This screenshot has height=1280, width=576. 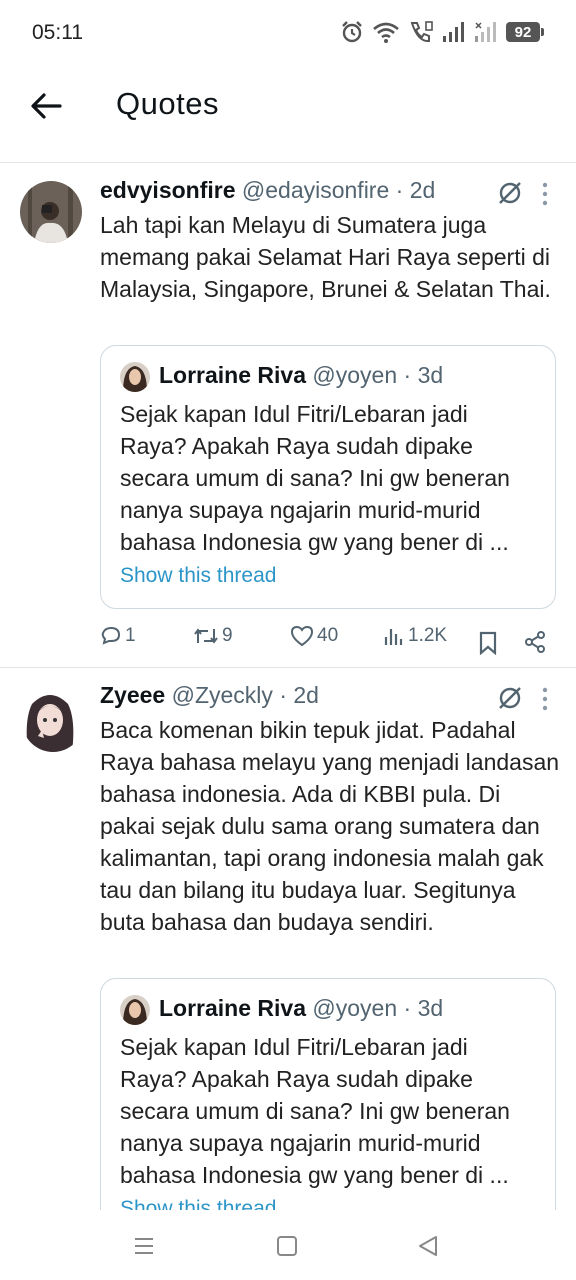 What do you see at coordinates (168, 190) in the screenshot?
I see `display-name: edvyisonfire` at bounding box center [168, 190].